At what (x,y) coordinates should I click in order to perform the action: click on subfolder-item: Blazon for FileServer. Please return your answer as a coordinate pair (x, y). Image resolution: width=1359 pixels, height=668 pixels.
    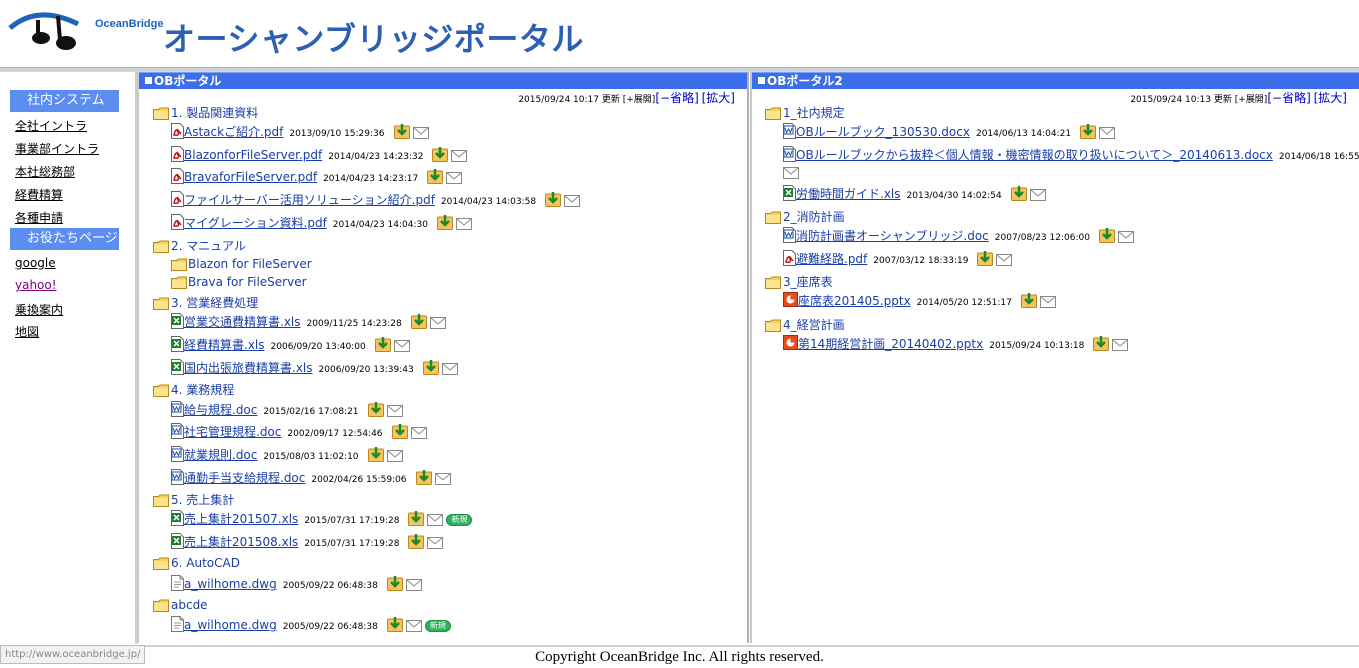
    Looking at the image, I should click on (241, 265).